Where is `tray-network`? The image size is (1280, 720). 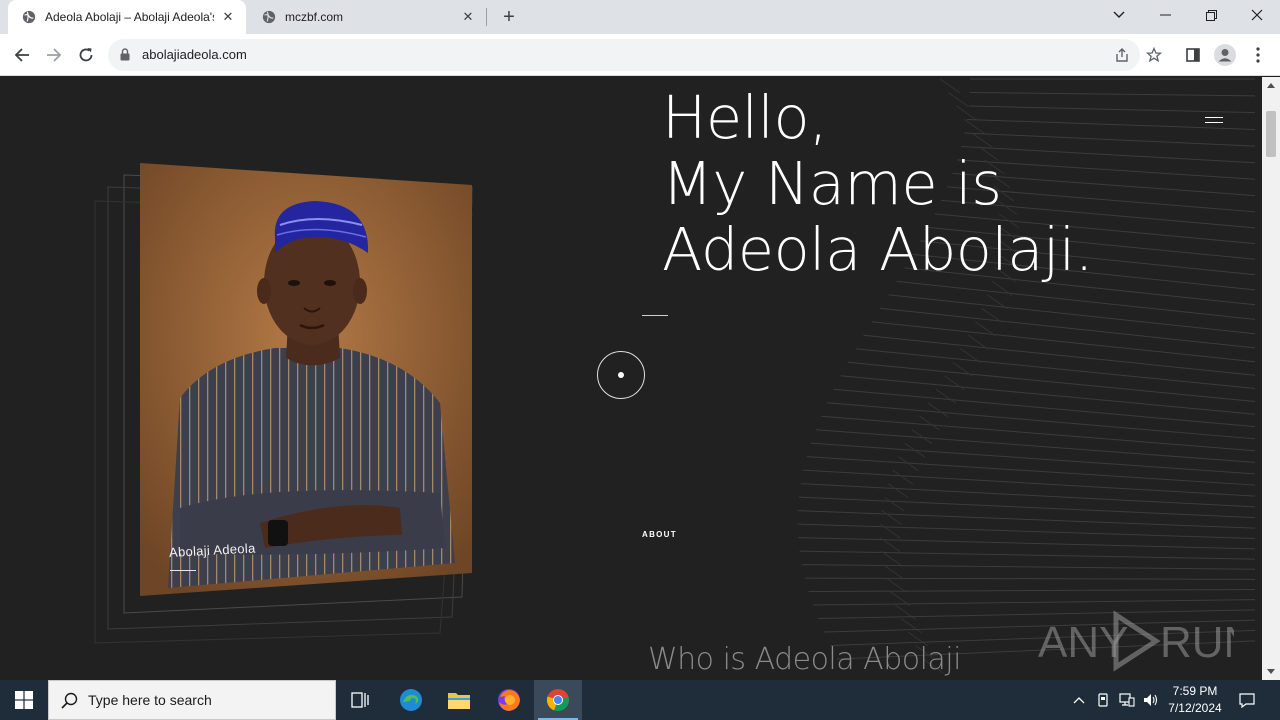
tray-network is located at coordinates (1127, 700).